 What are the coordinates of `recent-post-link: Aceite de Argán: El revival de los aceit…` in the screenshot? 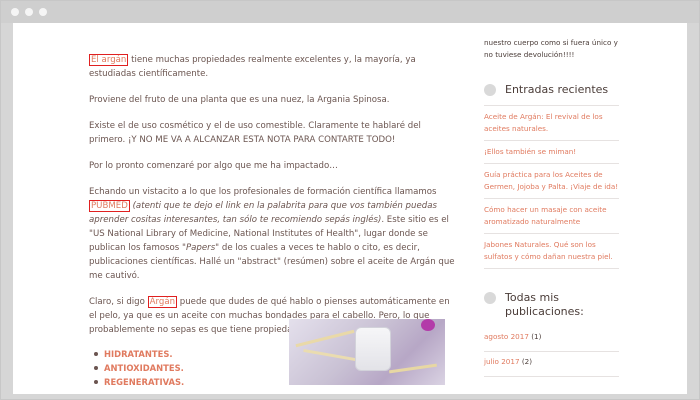 It's located at (551, 123).